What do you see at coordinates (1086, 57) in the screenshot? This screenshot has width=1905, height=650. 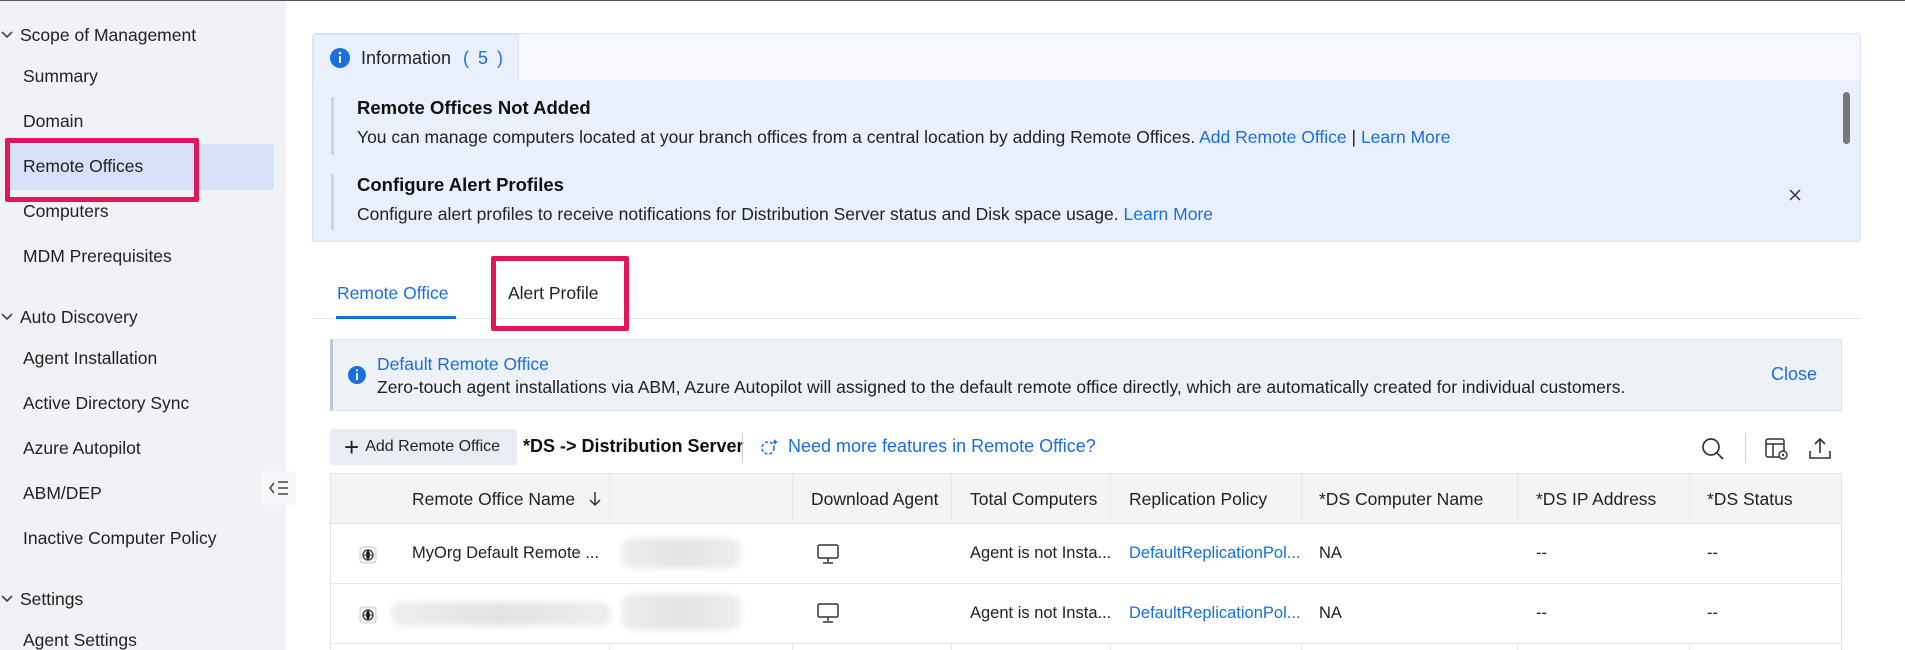 I see `info-tabbar` at bounding box center [1086, 57].